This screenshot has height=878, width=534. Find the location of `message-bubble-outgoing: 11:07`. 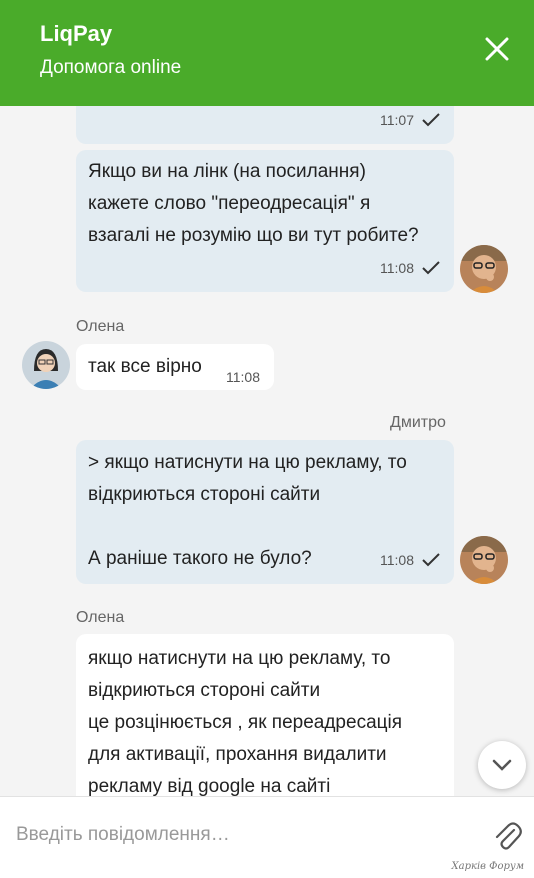

message-bubble-outgoing: 11:07 is located at coordinates (265, 125).